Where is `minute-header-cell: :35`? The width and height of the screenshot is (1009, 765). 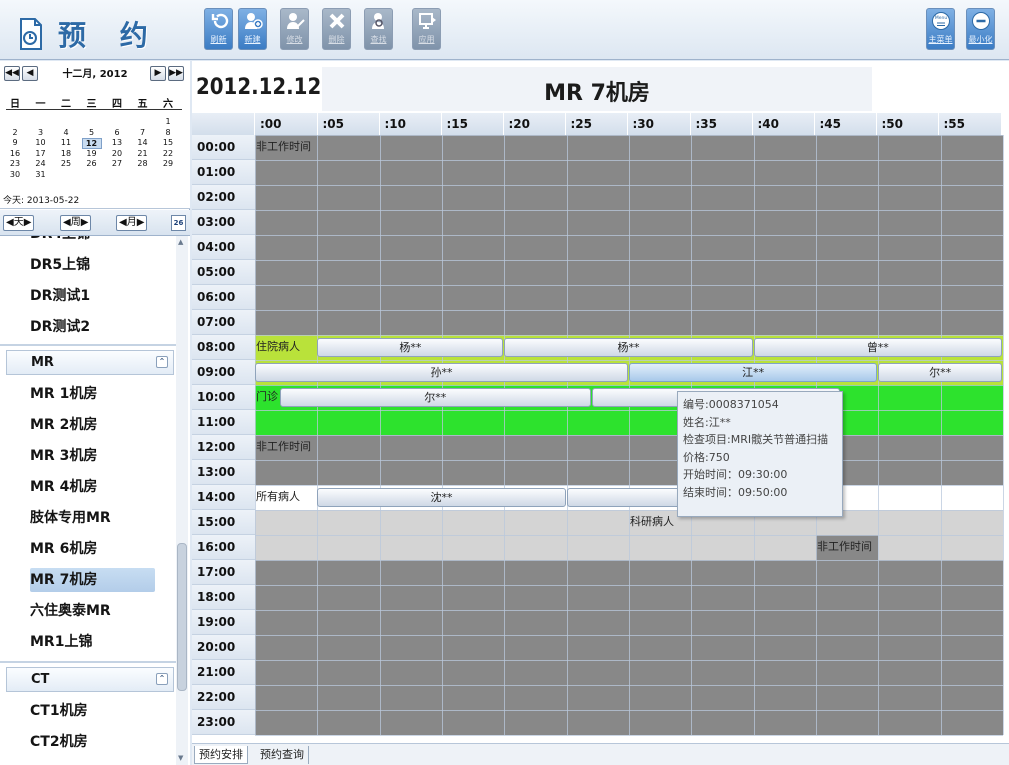 minute-header-cell: :35 is located at coordinates (721, 124).